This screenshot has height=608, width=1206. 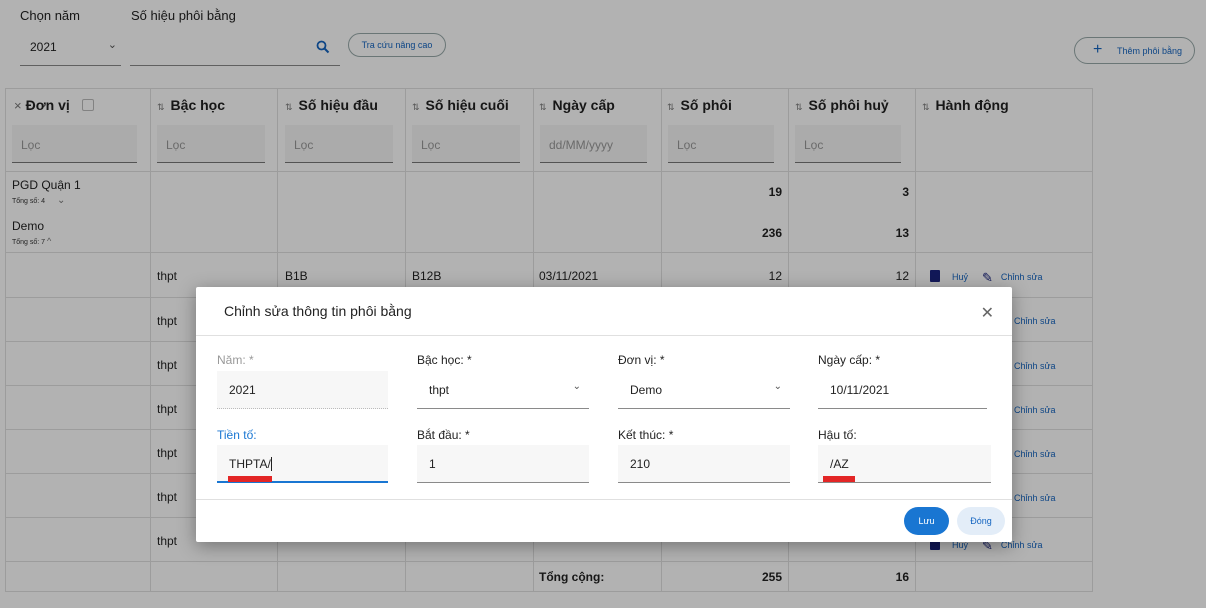 I want to click on year-field: 2021, so click(x=302, y=390).